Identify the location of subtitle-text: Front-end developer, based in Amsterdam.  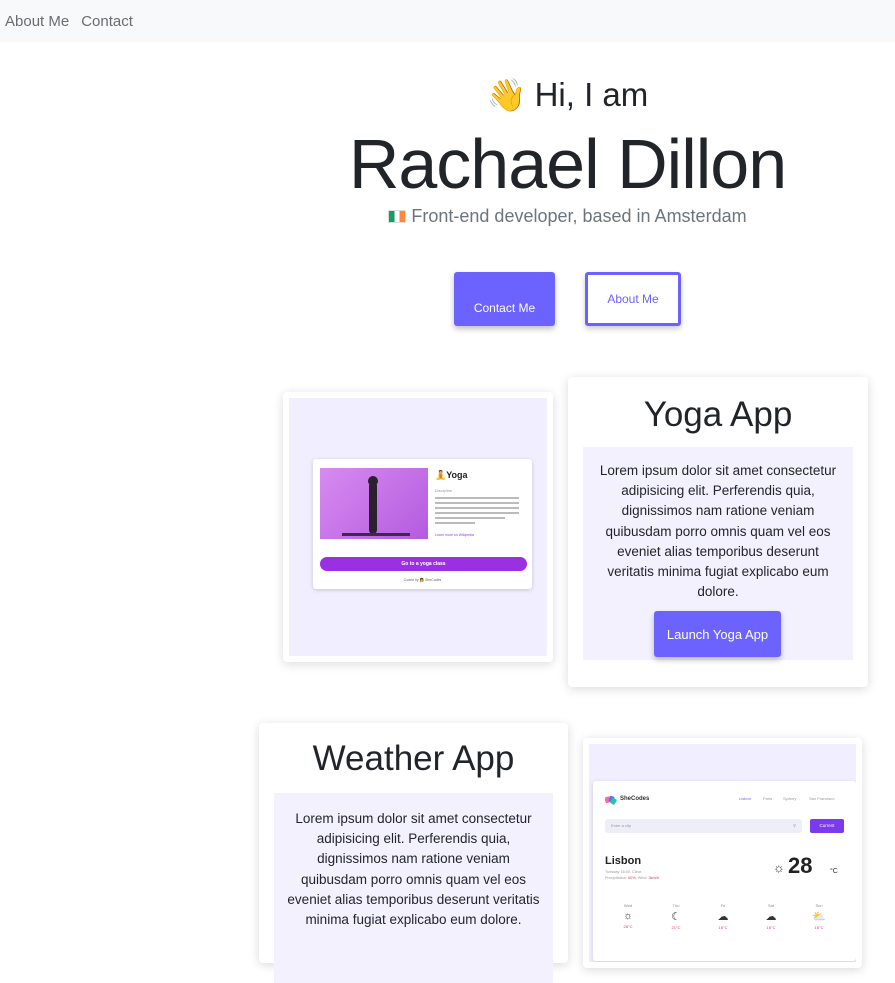
(579, 216).